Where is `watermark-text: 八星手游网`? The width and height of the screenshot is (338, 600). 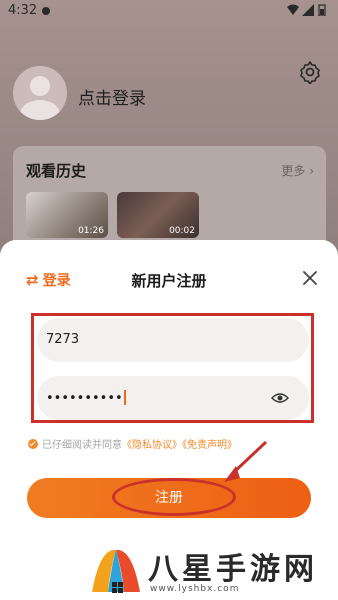 watermark-text: 八星手游网 is located at coordinates (233, 569).